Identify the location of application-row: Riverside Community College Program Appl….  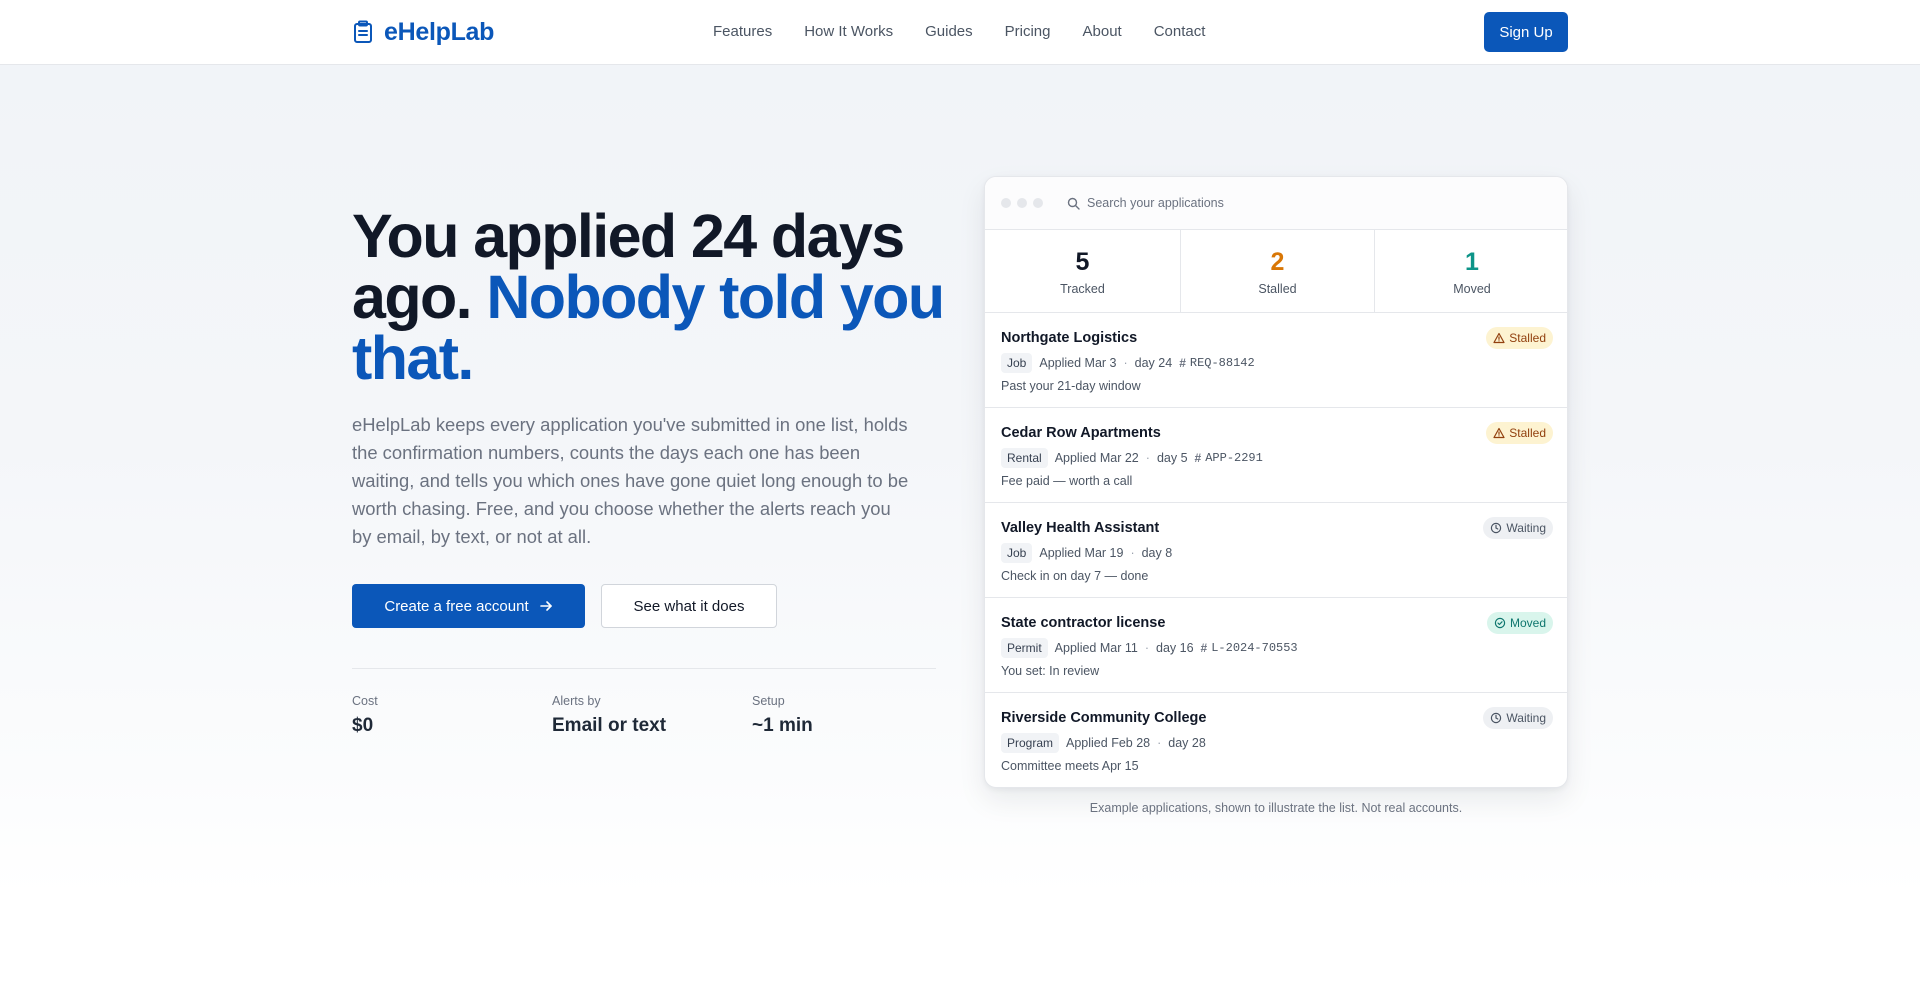
(1276, 740).